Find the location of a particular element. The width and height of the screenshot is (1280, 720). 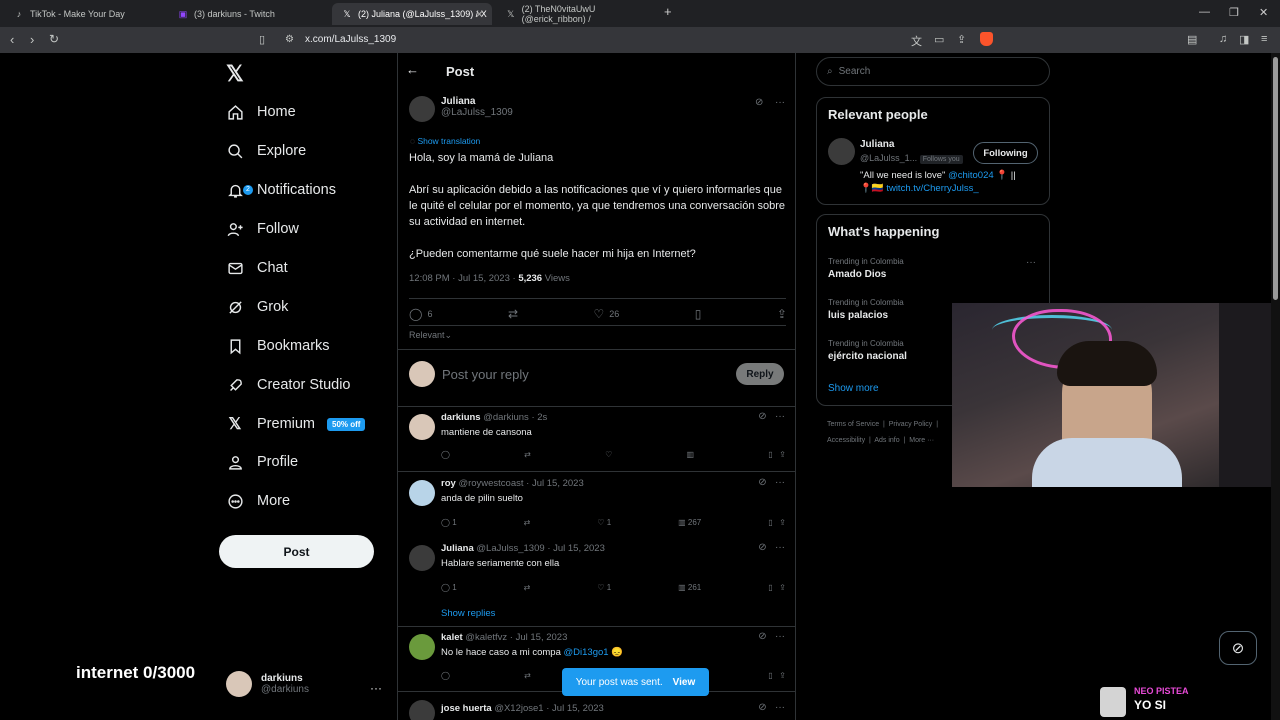

views-action: ▥ 267 is located at coordinates (689, 522).